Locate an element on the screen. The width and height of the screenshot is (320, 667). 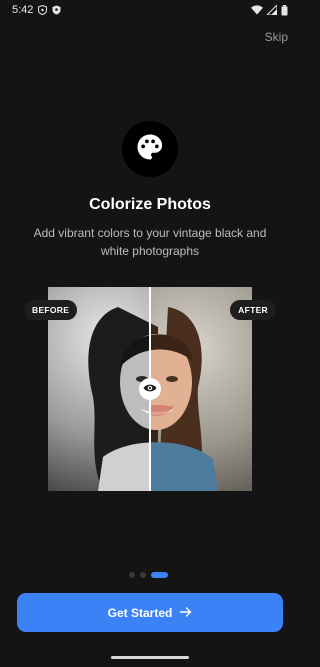
palette-icon is located at coordinates (150, 149).